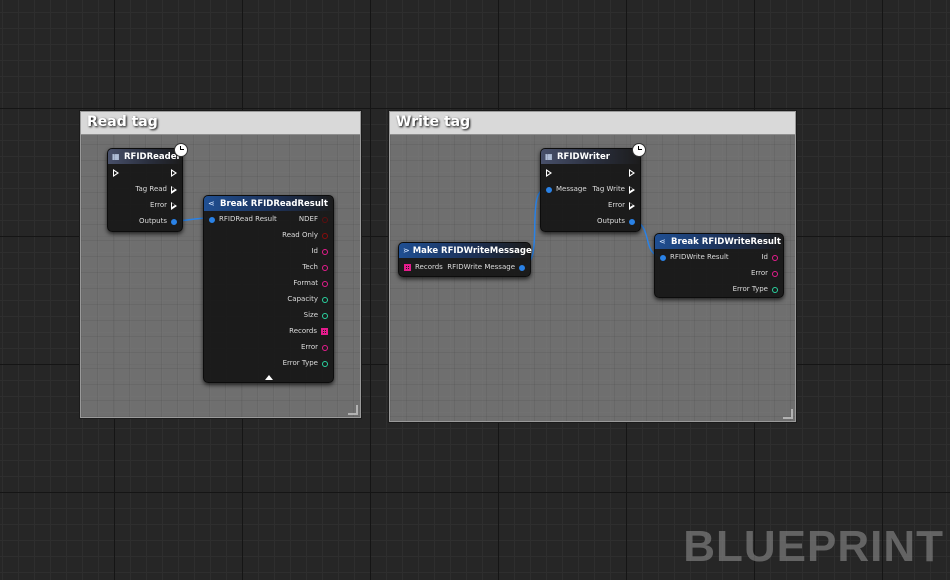 The width and height of the screenshot is (950, 580). I want to click on pin-tag-read: Tag Read, so click(156, 189).